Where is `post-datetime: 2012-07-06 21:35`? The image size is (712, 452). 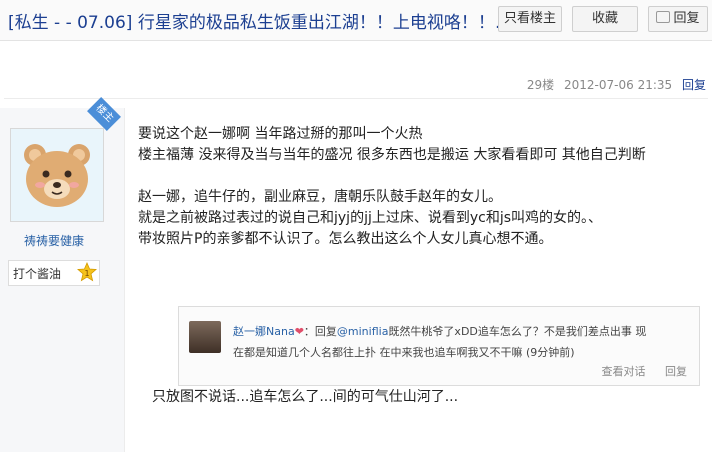 post-datetime: 2012-07-06 21:35 is located at coordinates (618, 85).